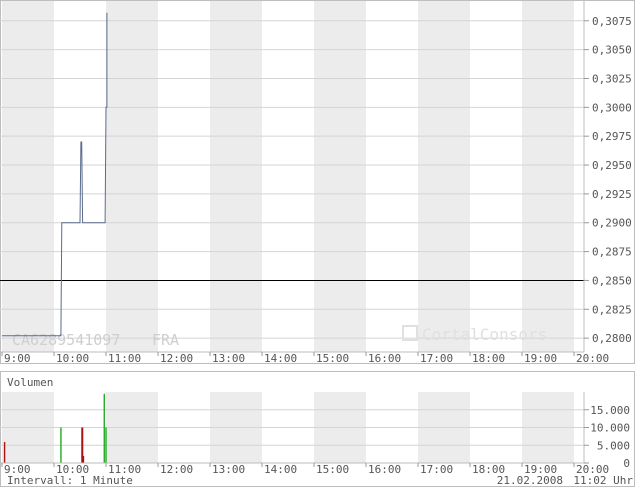 Image resolution: width=640 pixels, height=496 pixels. Describe the element at coordinates (603, 480) in the screenshot. I see `time-label: 11:02 Uhr` at that location.